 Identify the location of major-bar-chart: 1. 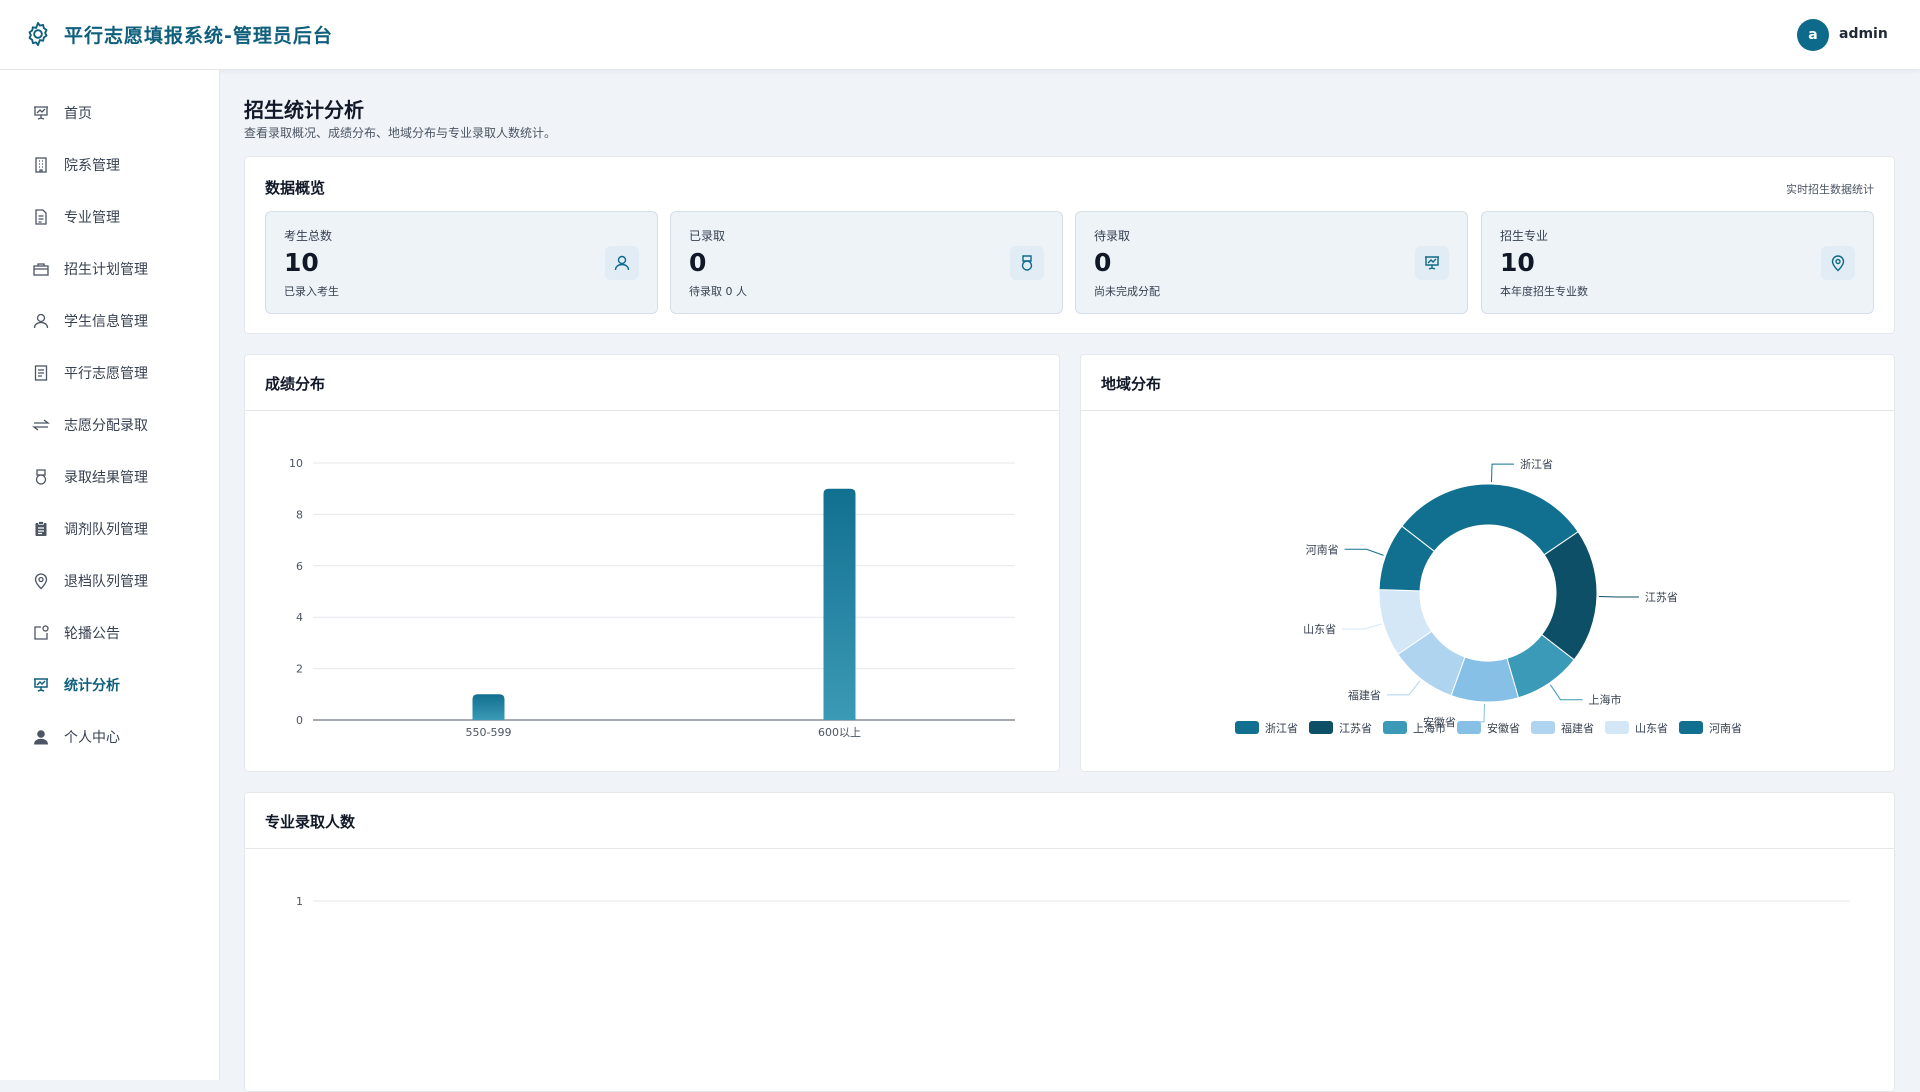
(1073, 901).